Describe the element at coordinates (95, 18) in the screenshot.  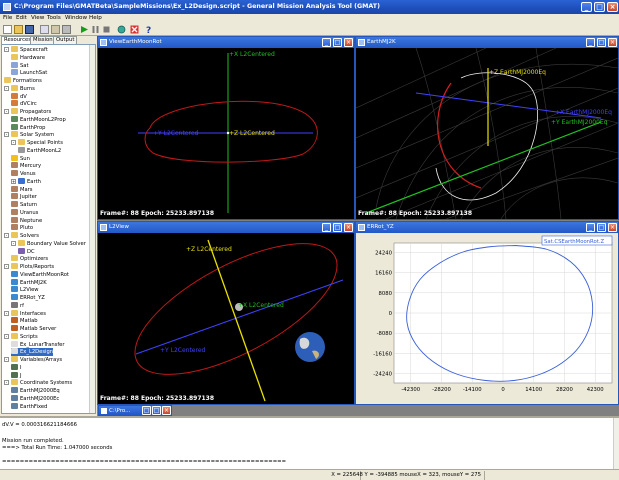
I see `menu-help: Help` at that location.